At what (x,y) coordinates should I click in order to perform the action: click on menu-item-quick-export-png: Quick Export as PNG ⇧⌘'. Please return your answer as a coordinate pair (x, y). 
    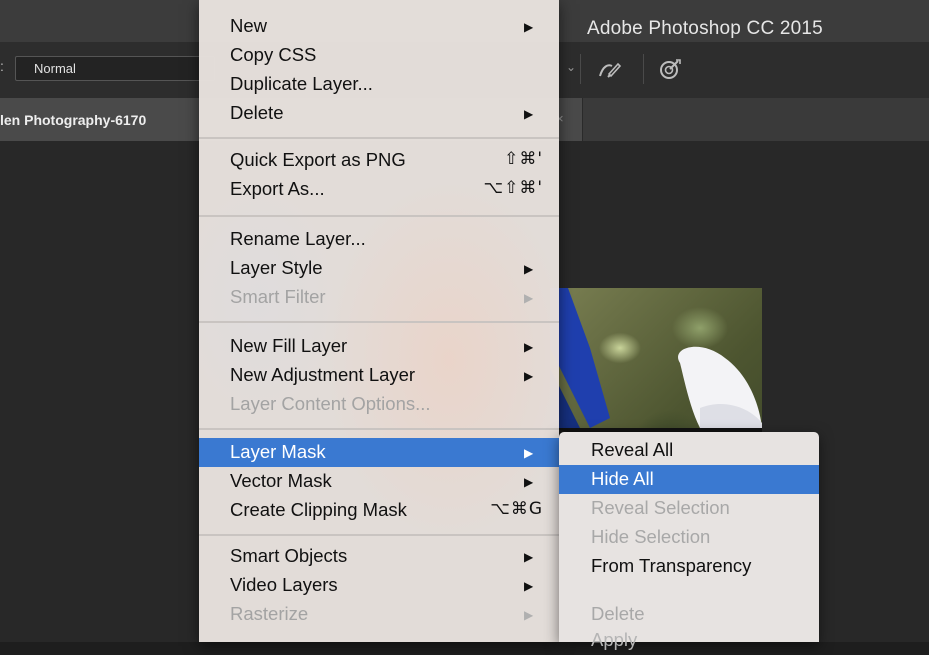
    Looking at the image, I should click on (379, 160).